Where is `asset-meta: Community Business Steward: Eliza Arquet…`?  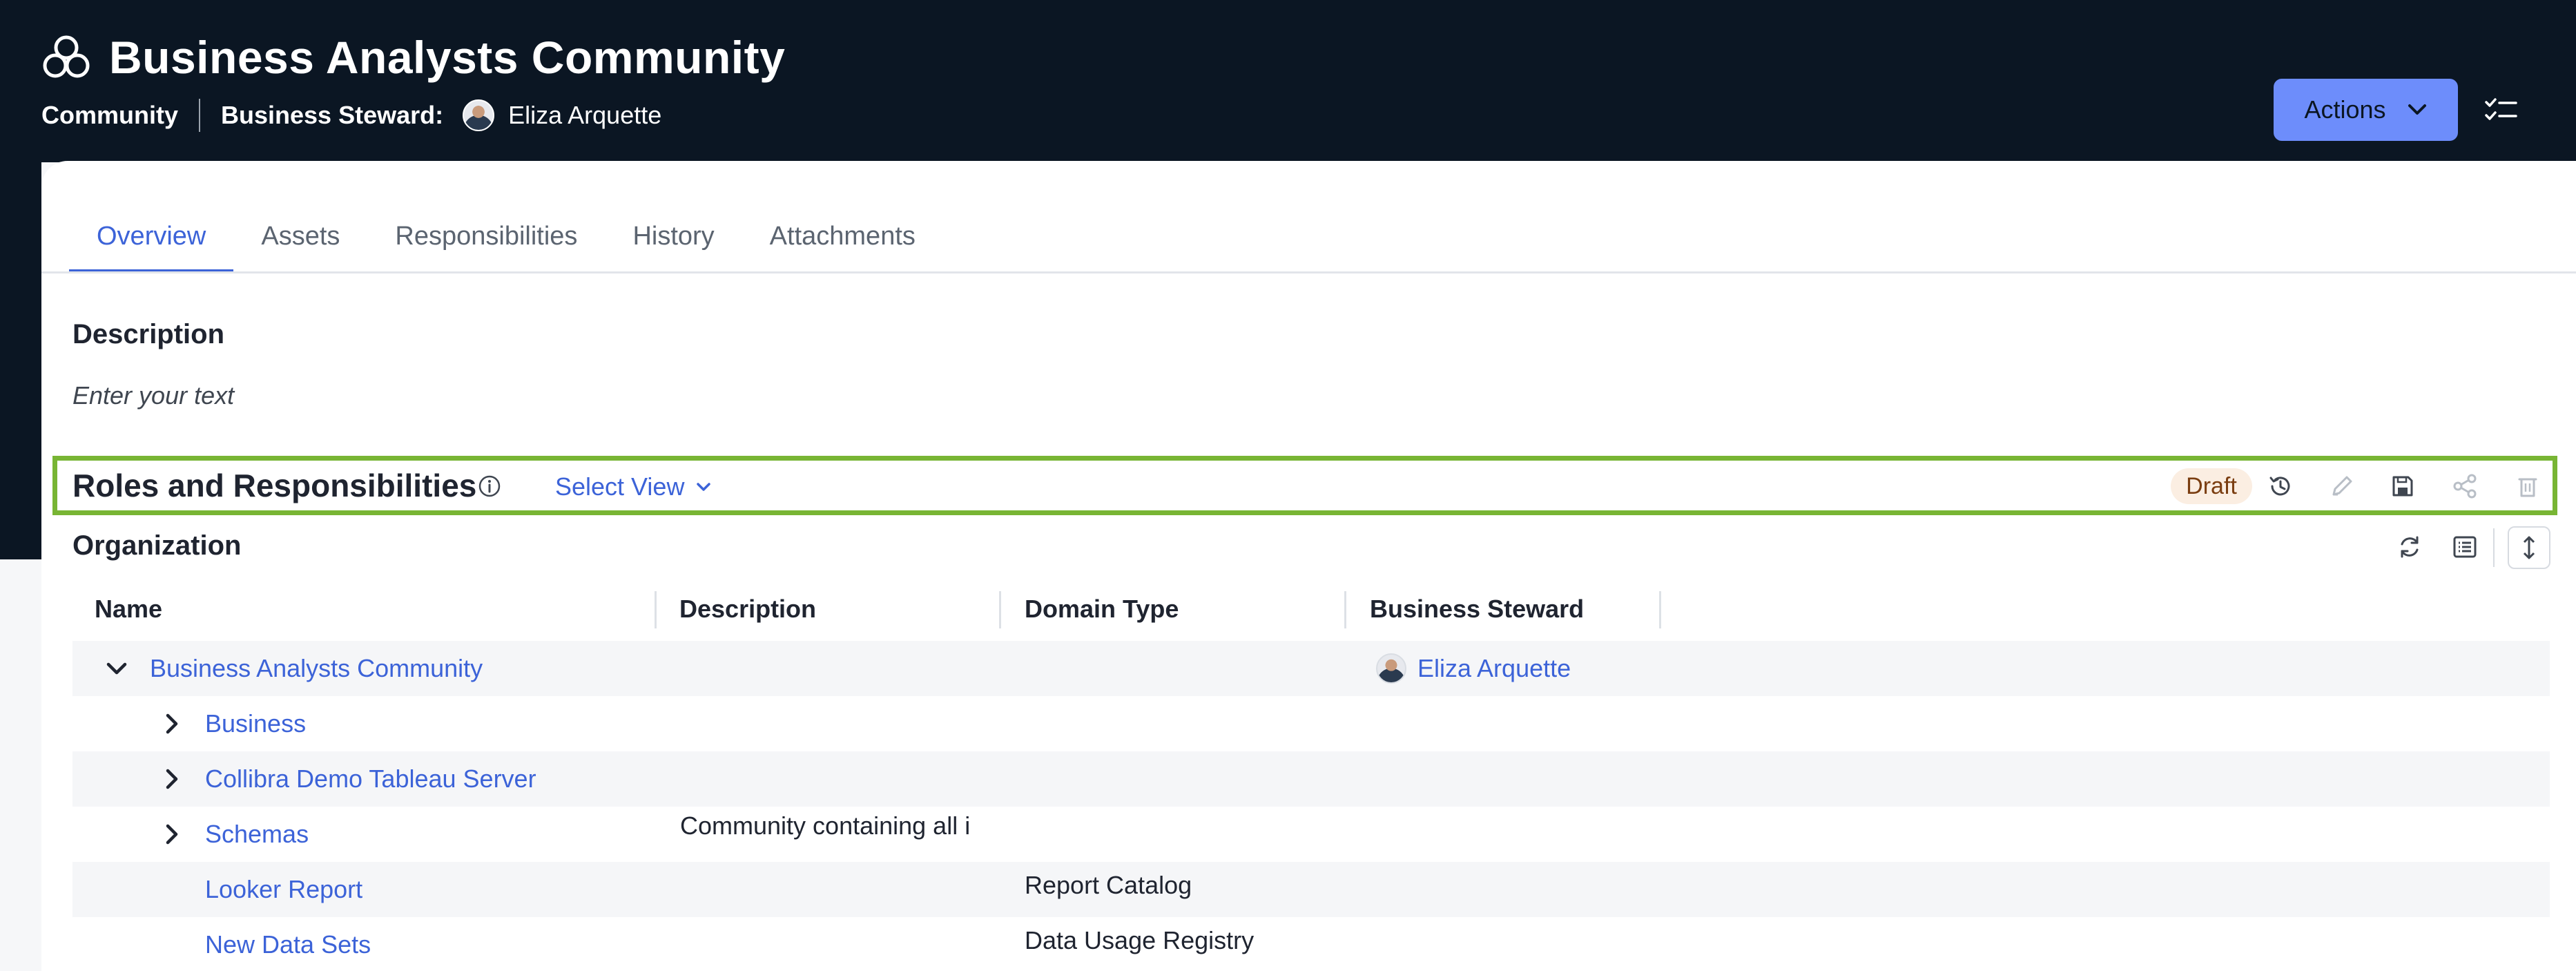
asset-meta: Community Business Steward: Eliza Arquet… is located at coordinates (351, 115).